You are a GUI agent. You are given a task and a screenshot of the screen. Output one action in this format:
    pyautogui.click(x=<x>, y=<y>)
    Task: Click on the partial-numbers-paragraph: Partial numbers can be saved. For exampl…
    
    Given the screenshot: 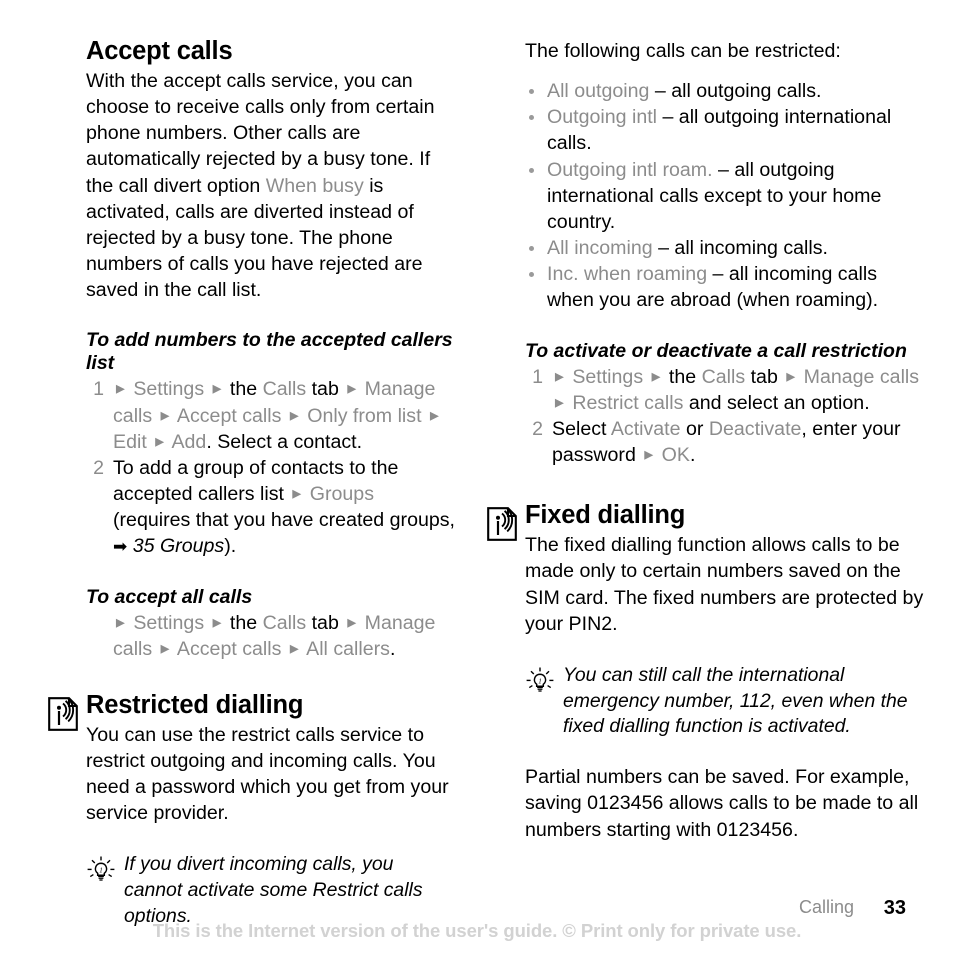 What is the action you would take?
    pyautogui.click(x=722, y=803)
    